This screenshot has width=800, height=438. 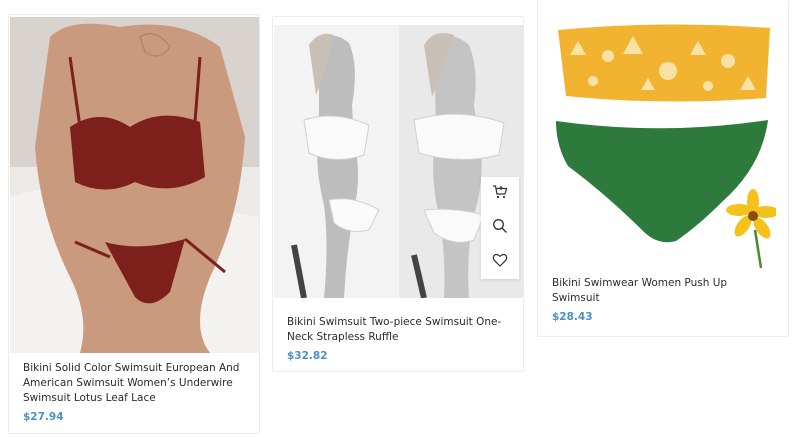 I want to click on add-to-wishlist-button, so click(x=500, y=262).